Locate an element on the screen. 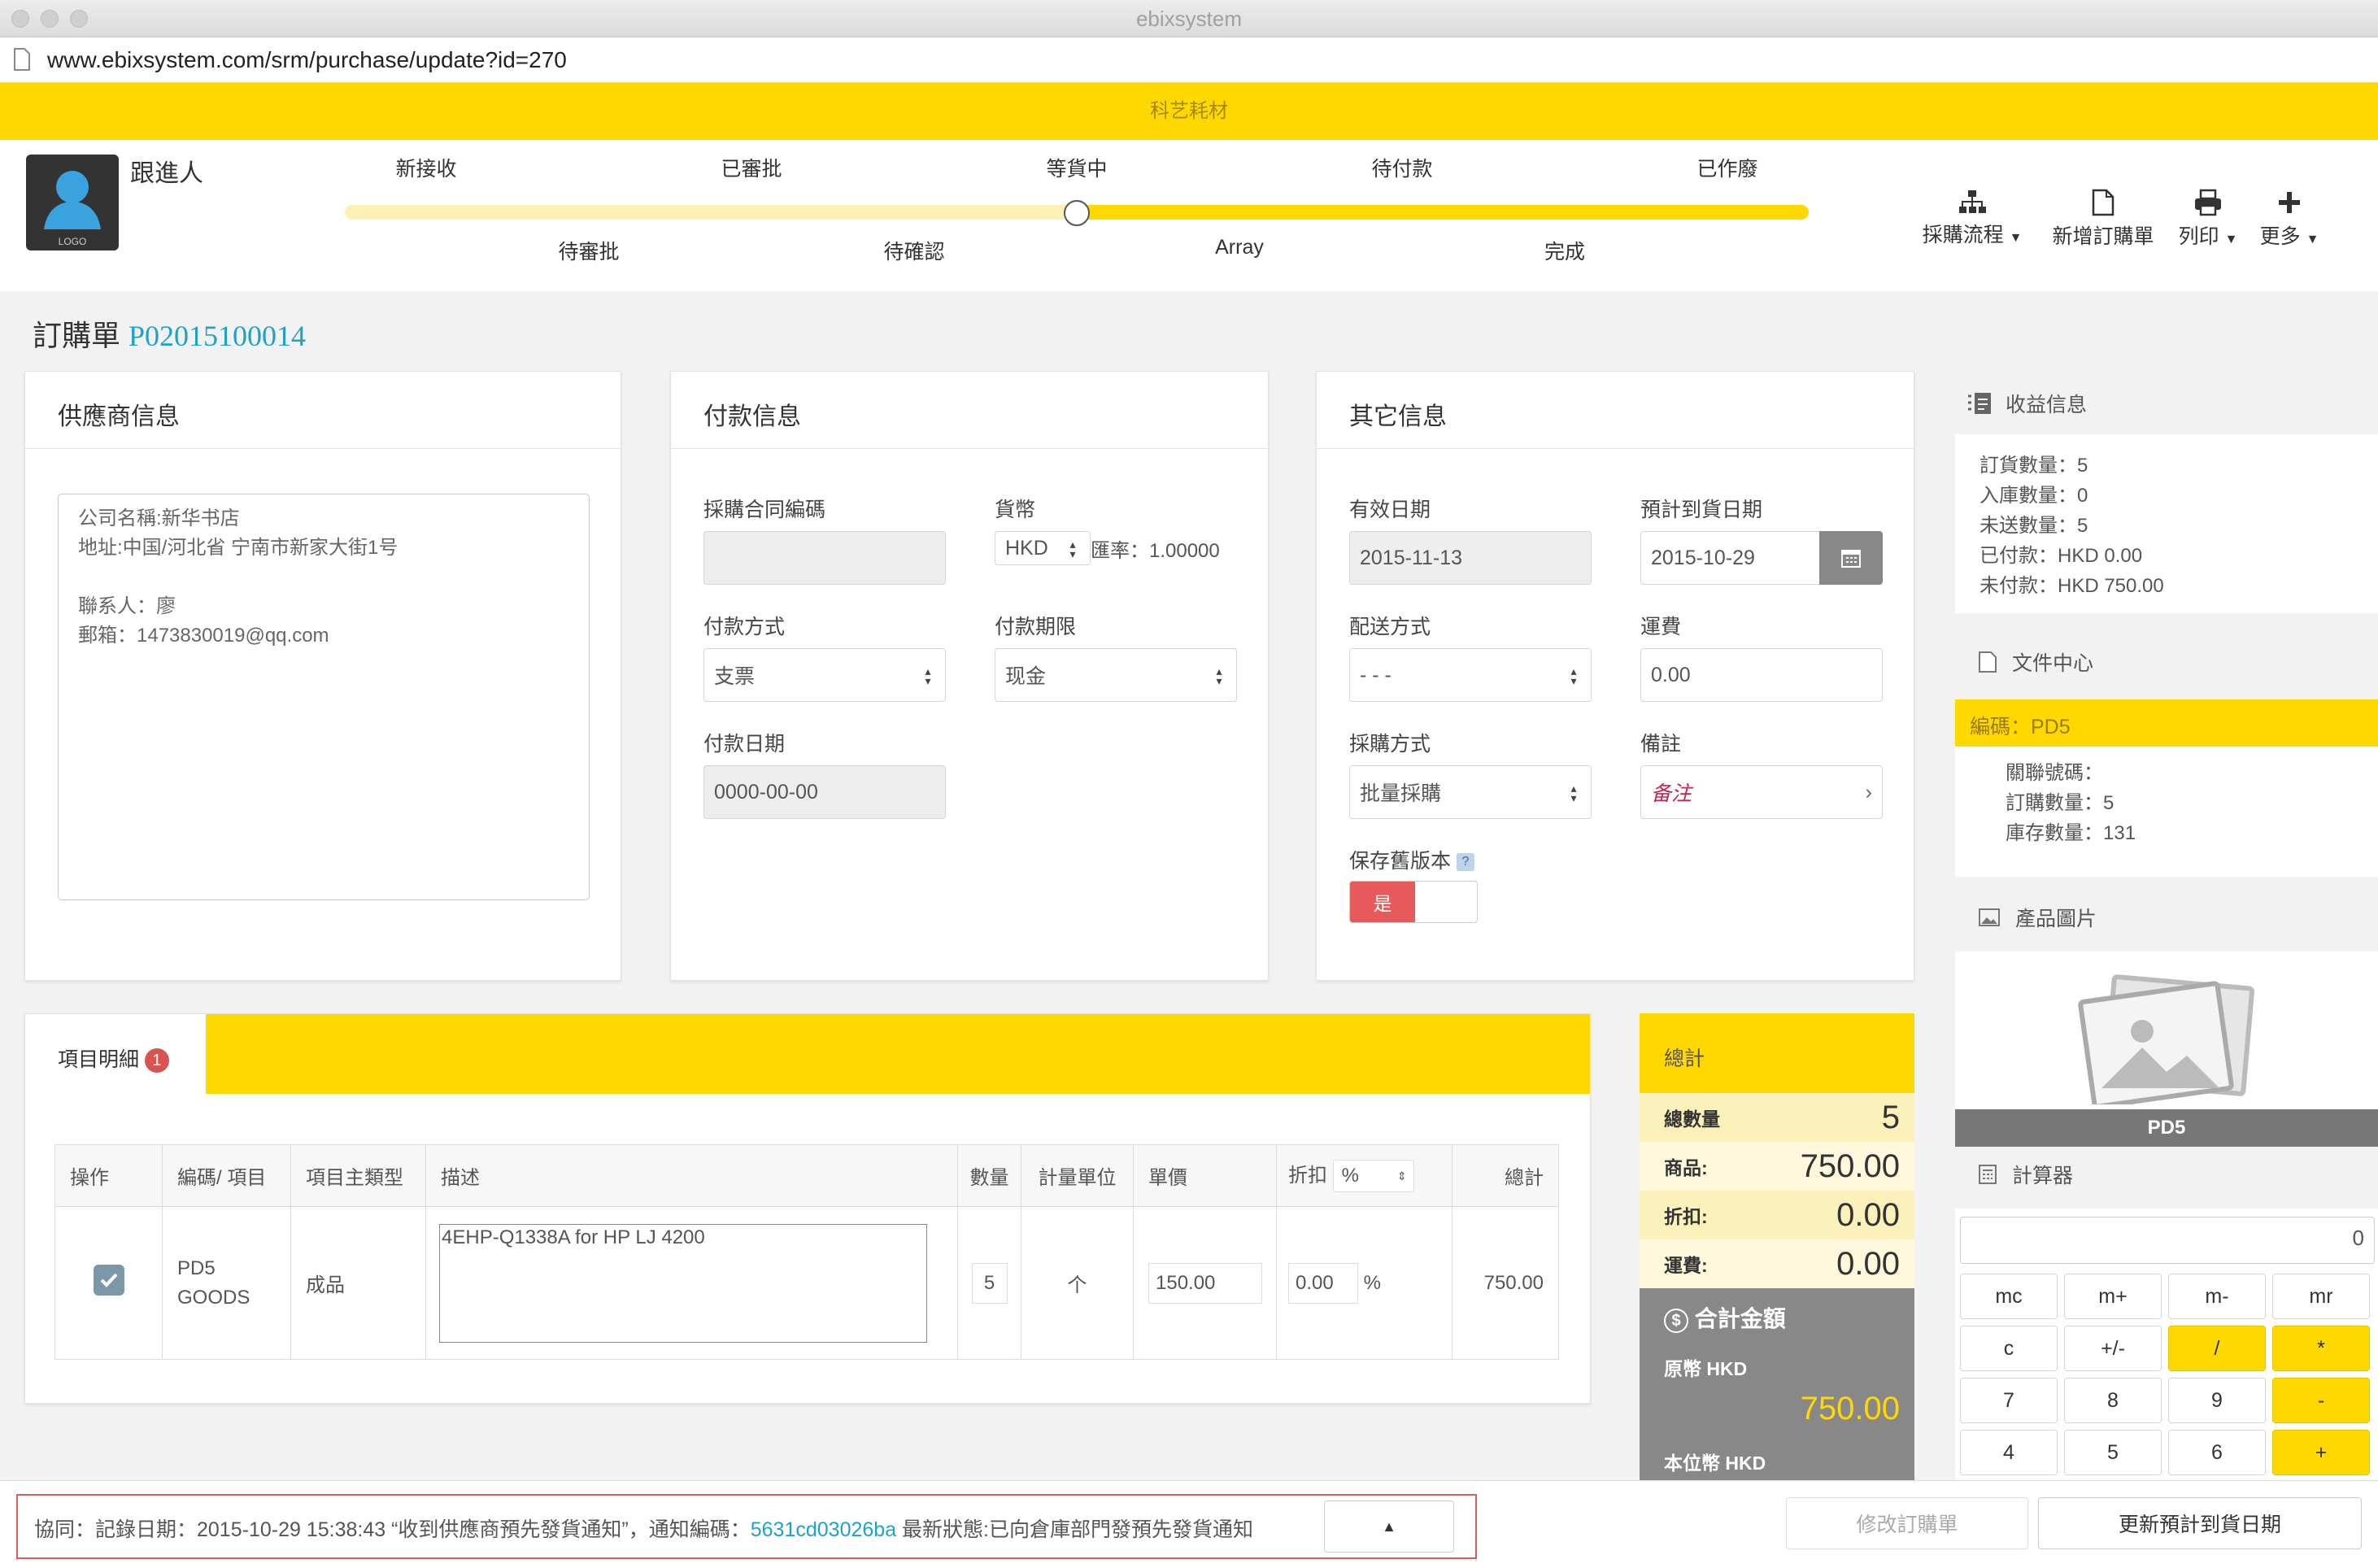 This screenshot has width=2378, height=1568. note-field: 备注 › is located at coordinates (1761, 792).